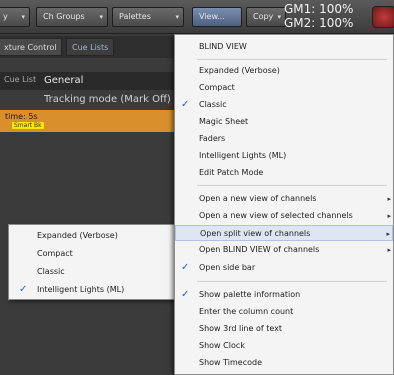 This screenshot has width=394, height=375. What do you see at coordinates (55, 253) in the screenshot?
I see `submenu-item-label: Compact` at bounding box center [55, 253].